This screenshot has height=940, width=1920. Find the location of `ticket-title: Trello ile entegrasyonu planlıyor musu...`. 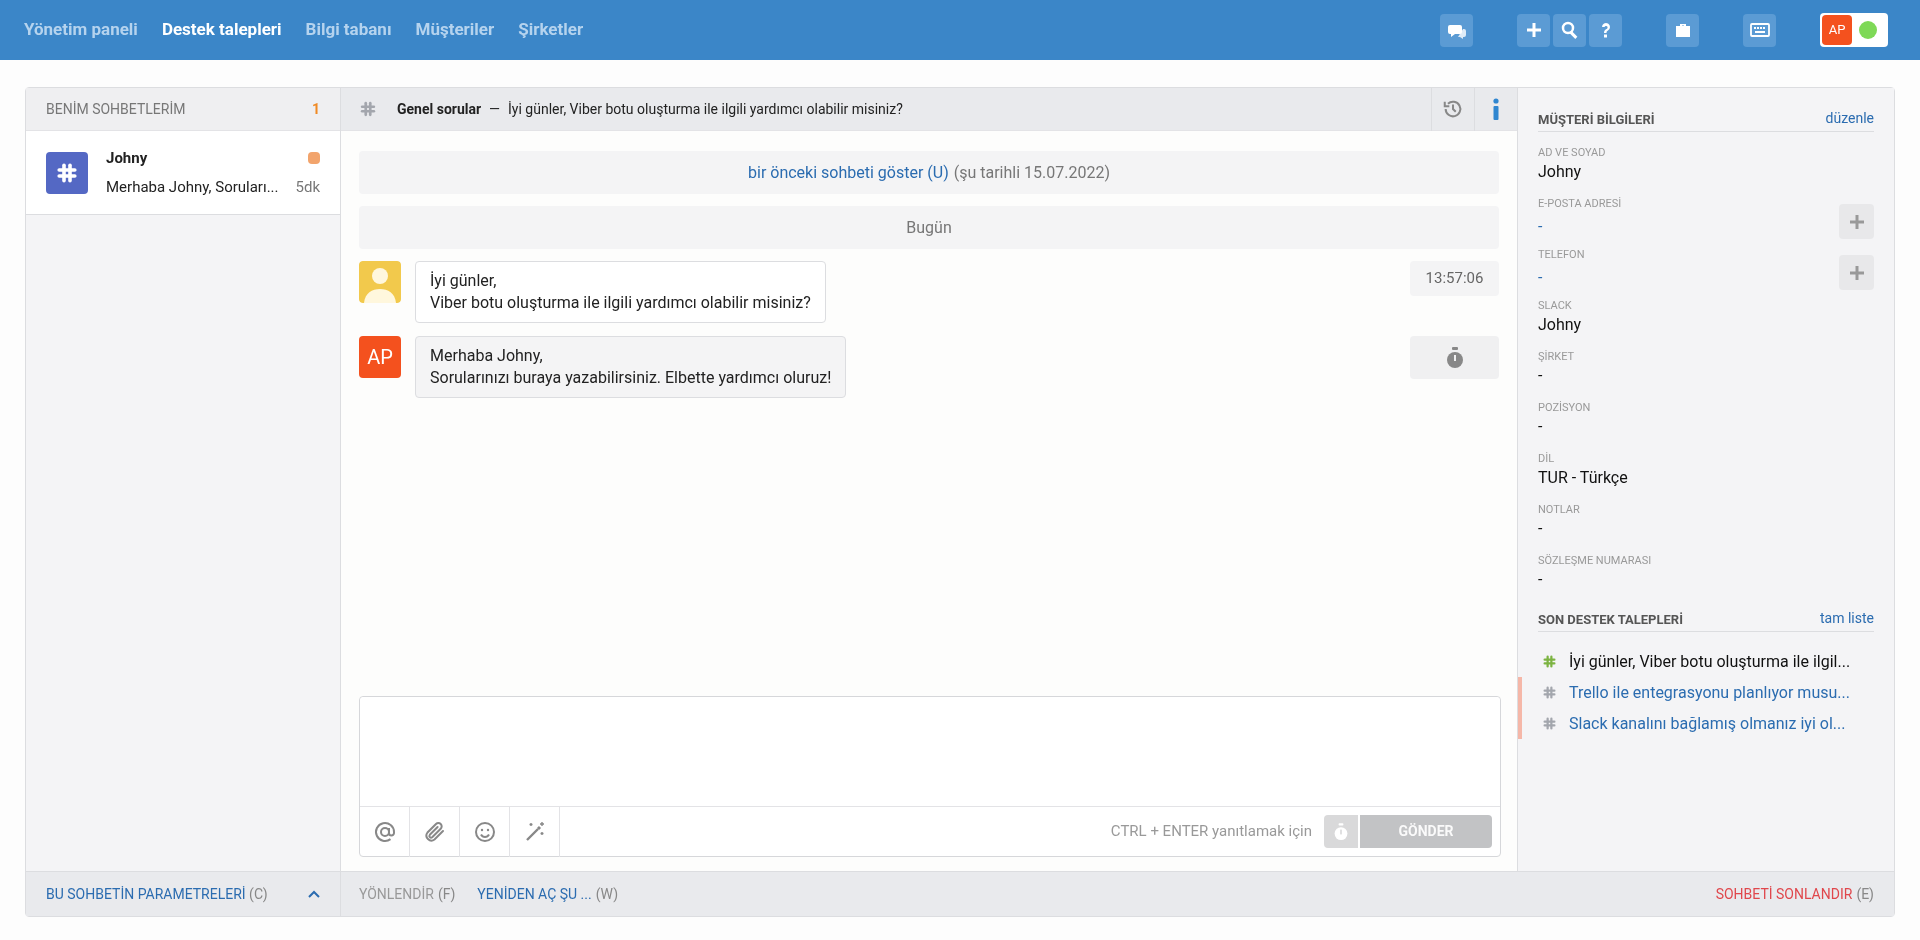

ticket-title: Trello ile entegrasyonu planlıyor musu... is located at coordinates (1709, 692).